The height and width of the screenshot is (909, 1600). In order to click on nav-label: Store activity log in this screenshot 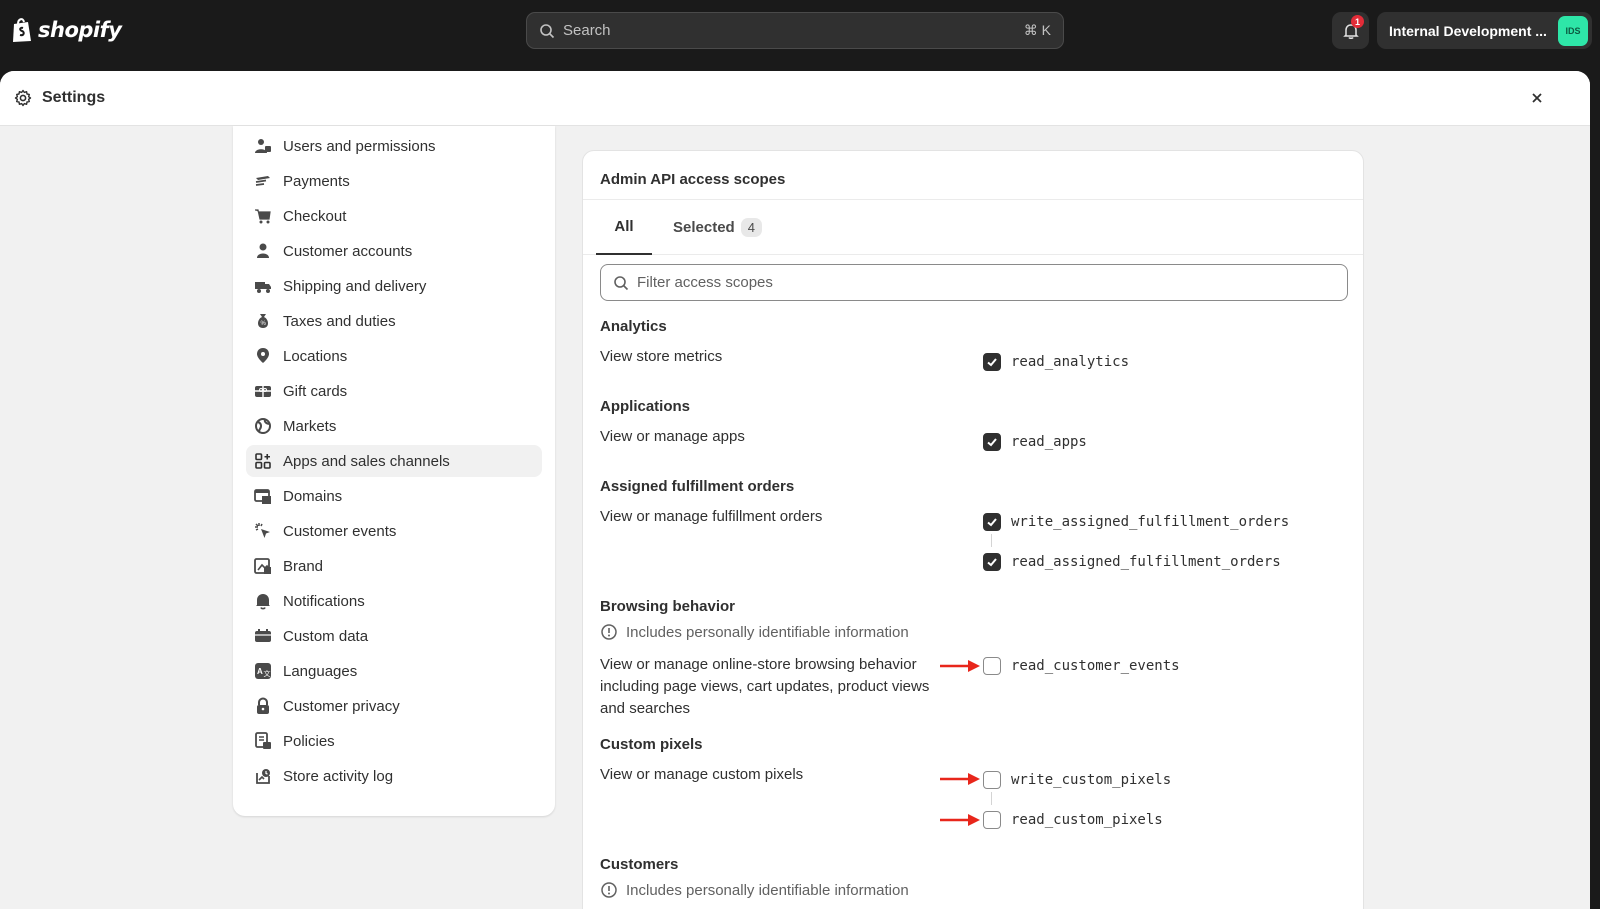, I will do `click(338, 776)`.